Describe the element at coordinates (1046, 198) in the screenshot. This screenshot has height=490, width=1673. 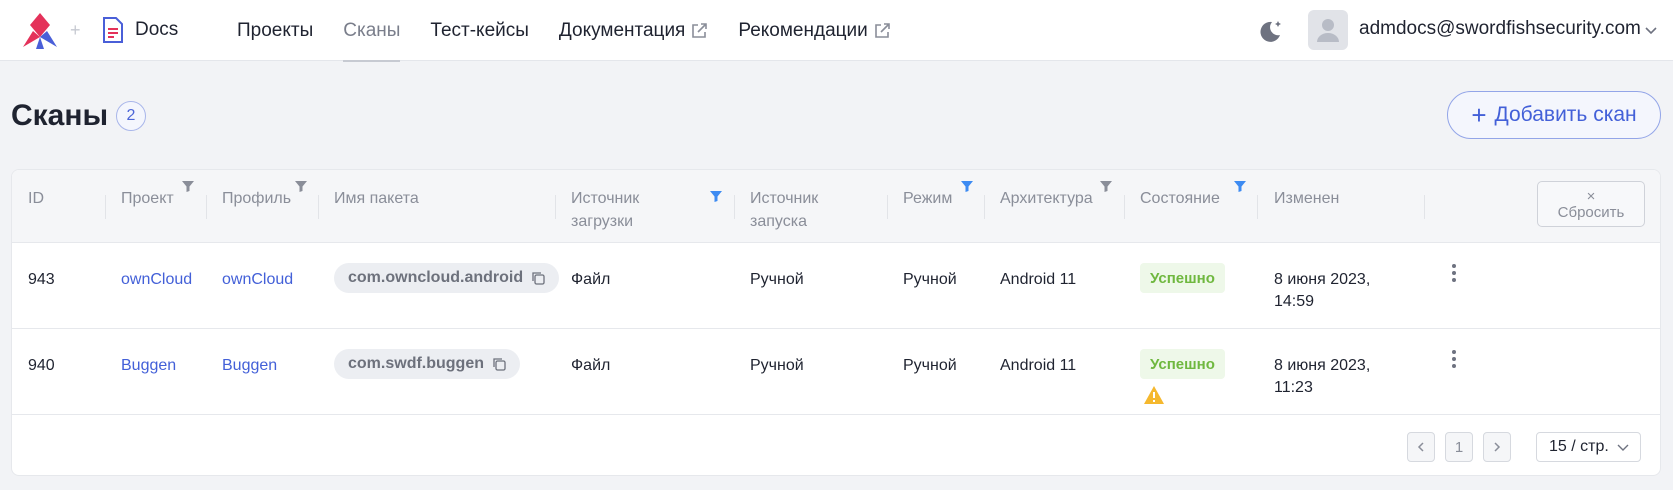
I see `col-header-architecture: Архитектура` at that location.